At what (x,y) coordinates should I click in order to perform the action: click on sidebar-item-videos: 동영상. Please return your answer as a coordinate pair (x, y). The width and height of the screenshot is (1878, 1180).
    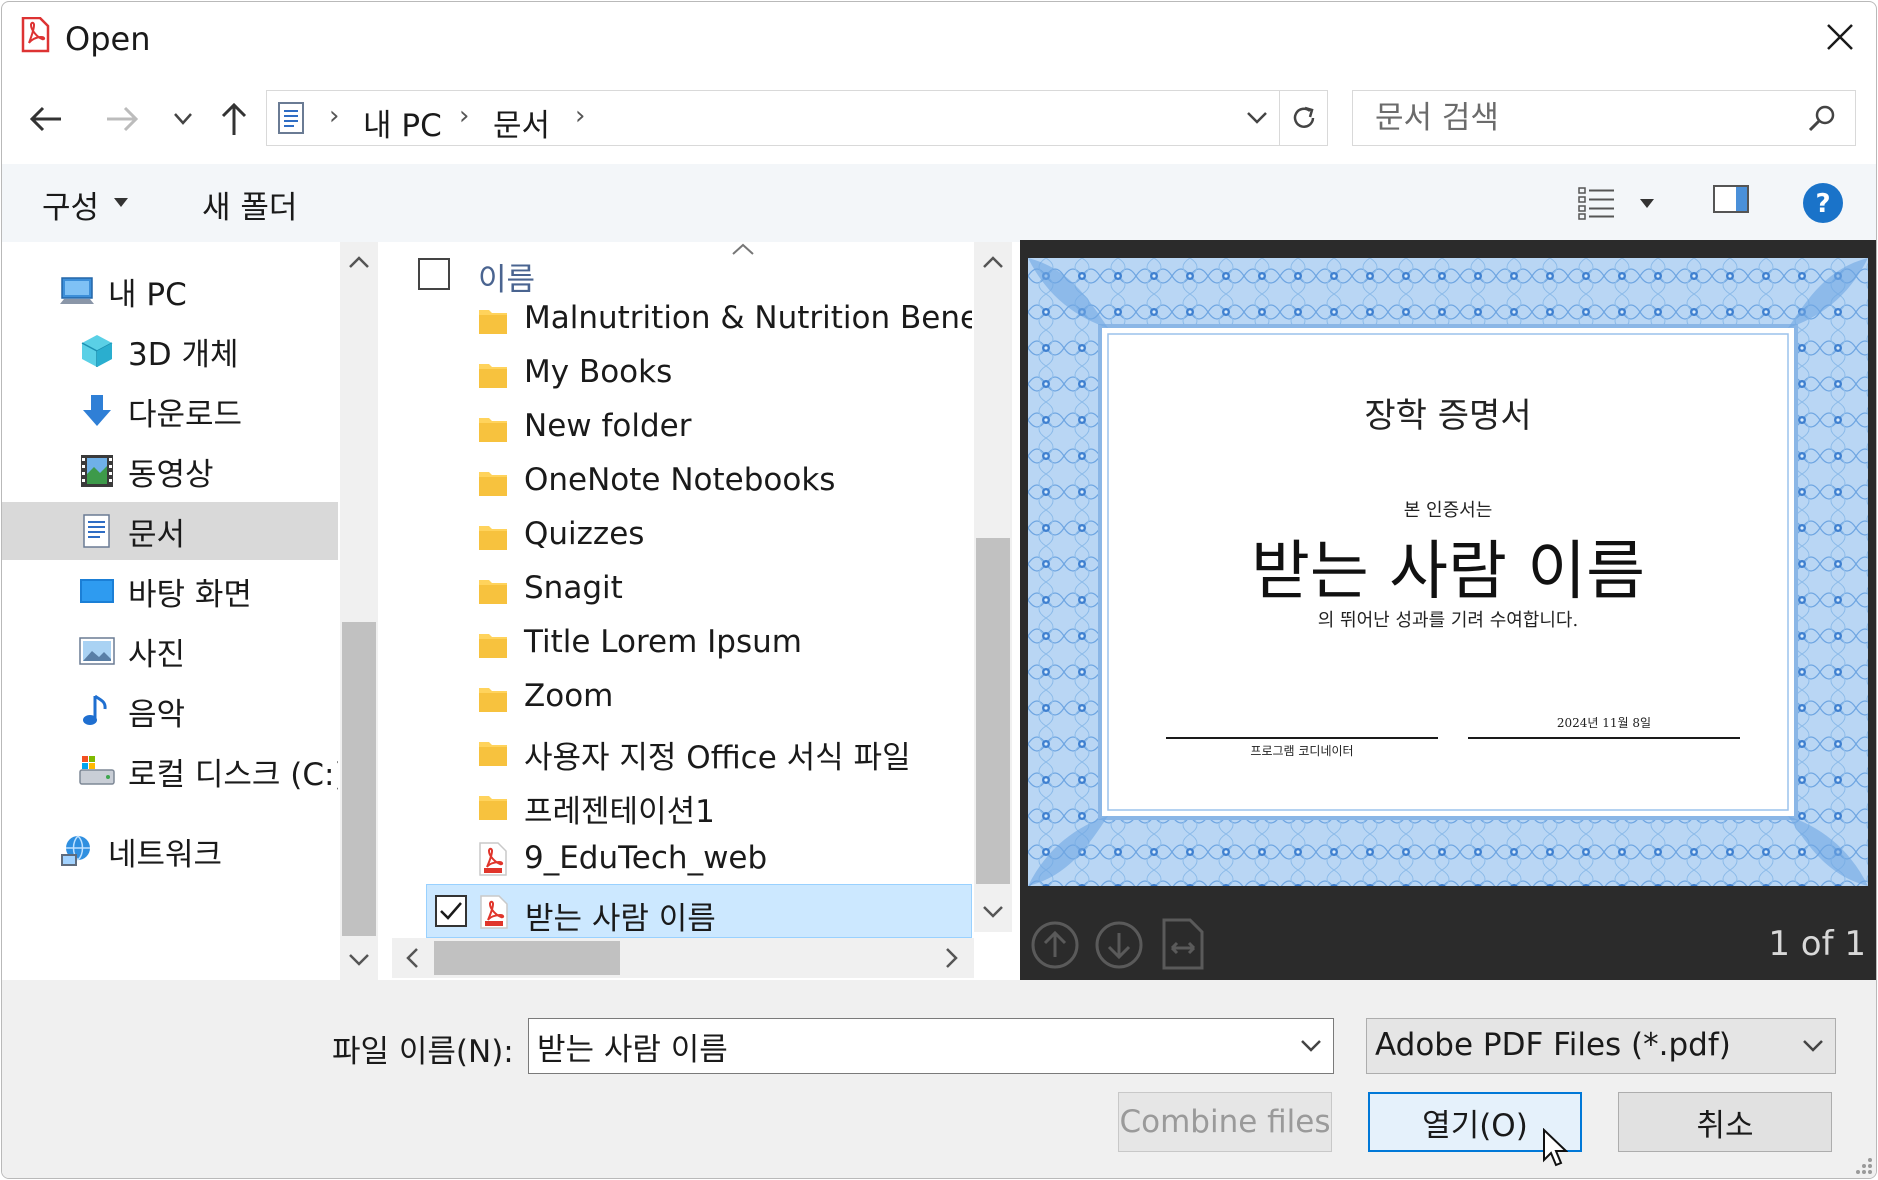
    Looking at the image, I should click on (170, 471).